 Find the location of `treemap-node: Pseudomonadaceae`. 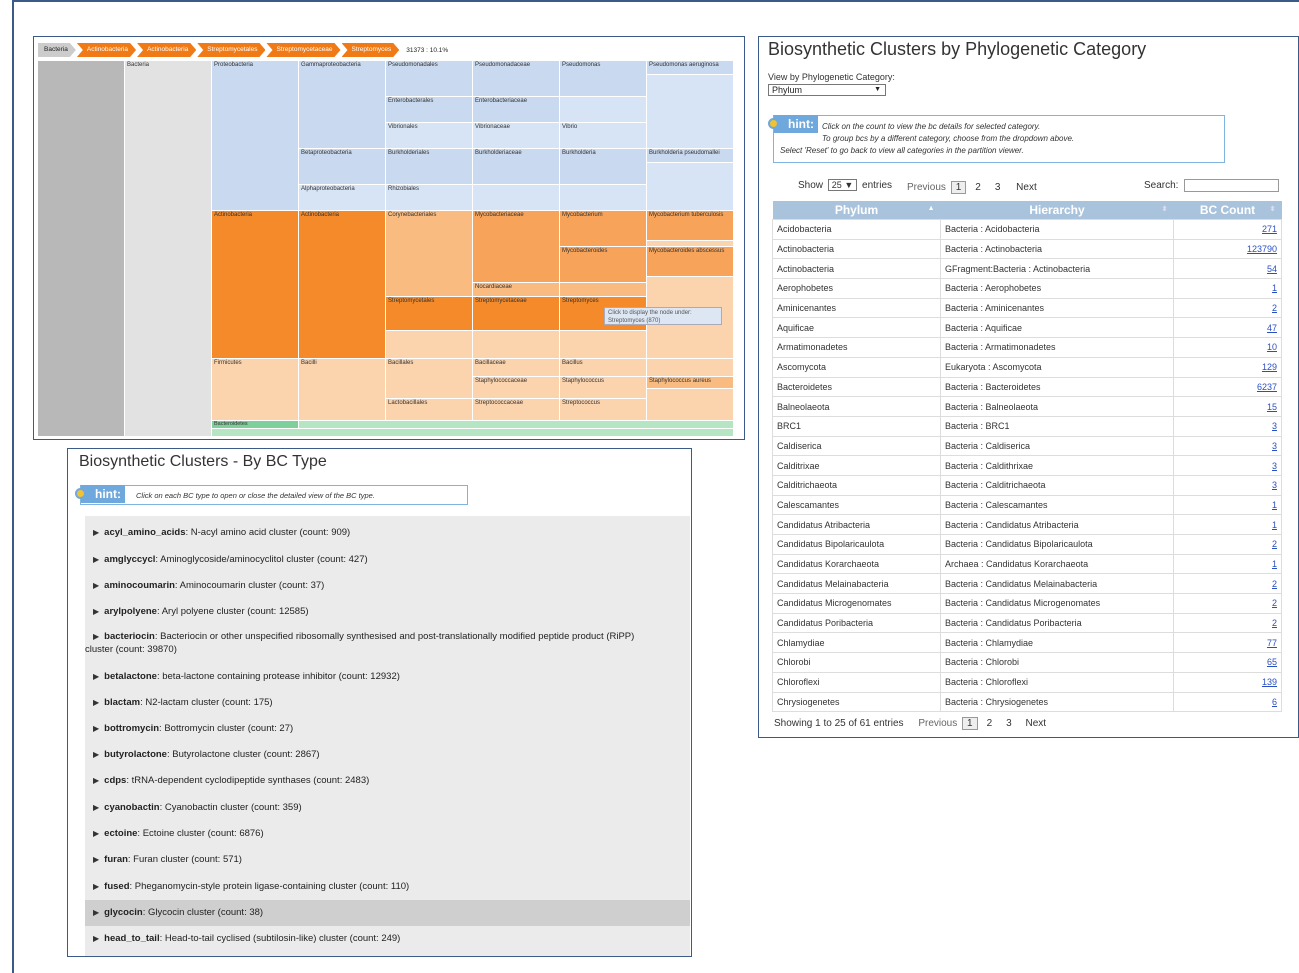

treemap-node: Pseudomonadaceae is located at coordinates (516, 79).